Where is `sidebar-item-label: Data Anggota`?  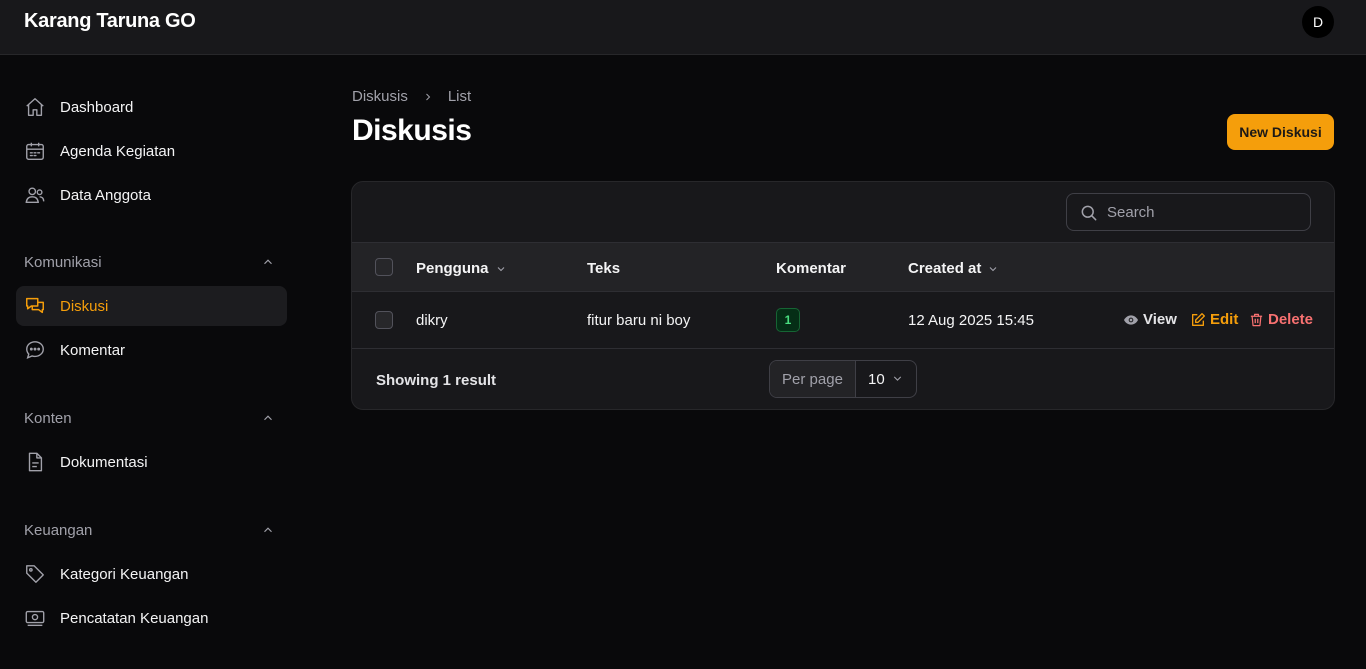 sidebar-item-label: Data Anggota is located at coordinates (105, 195).